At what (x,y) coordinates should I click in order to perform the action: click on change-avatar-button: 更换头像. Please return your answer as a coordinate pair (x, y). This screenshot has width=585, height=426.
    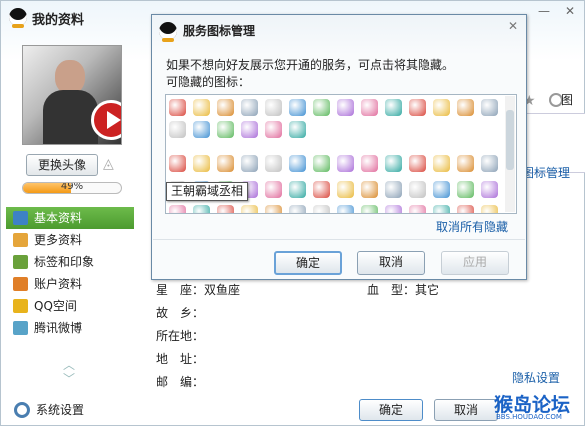
    Looking at the image, I should click on (62, 165).